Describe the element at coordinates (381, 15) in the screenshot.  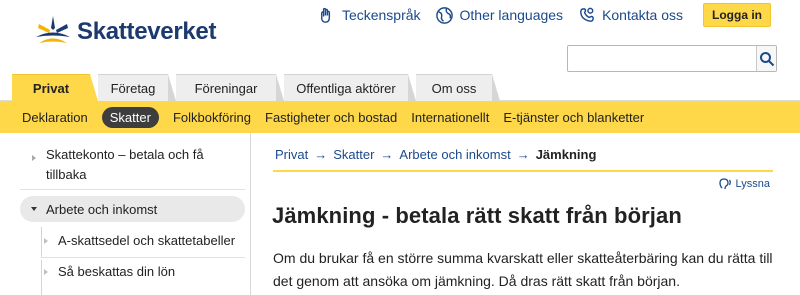
I see `link-sign-language-label: Teckenspråk` at that location.